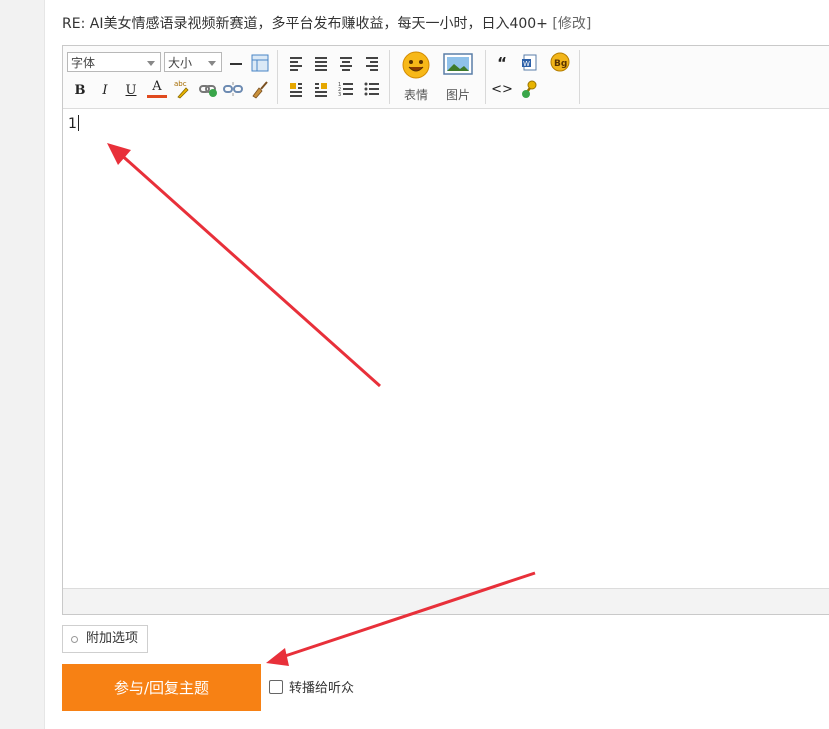 This screenshot has height=729, width=829. What do you see at coordinates (526, 64) in the screenshot?
I see `svg-text: W` at bounding box center [526, 64].